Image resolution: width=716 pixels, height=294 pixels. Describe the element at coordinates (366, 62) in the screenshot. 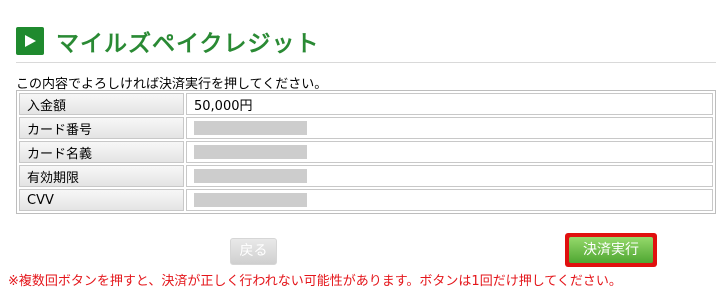

I see `title-divider` at that location.